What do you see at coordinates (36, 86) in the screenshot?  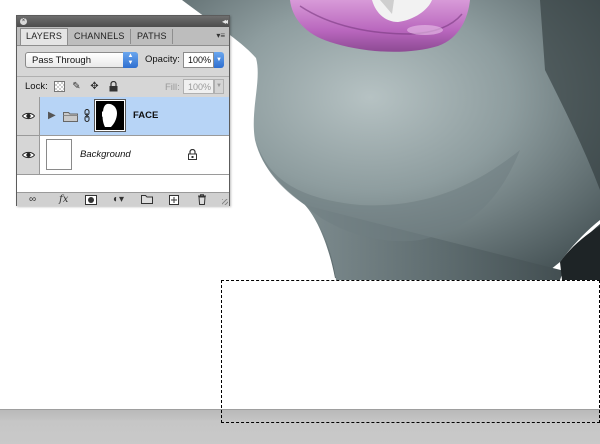 I see `lock-label: Lock:` at bounding box center [36, 86].